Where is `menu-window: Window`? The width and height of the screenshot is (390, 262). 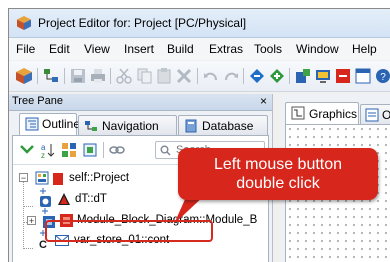 menu-window: Window is located at coordinates (317, 49).